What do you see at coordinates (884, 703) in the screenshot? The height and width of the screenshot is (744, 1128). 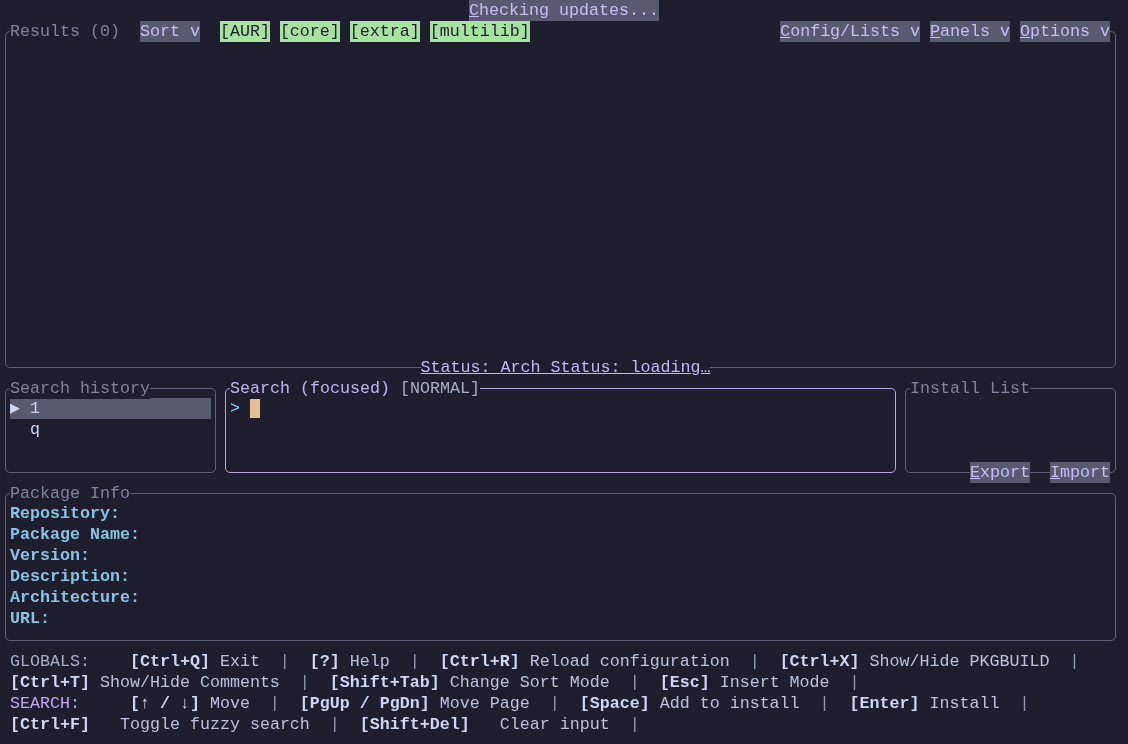 I see `shortcut-key: [Enter]` at bounding box center [884, 703].